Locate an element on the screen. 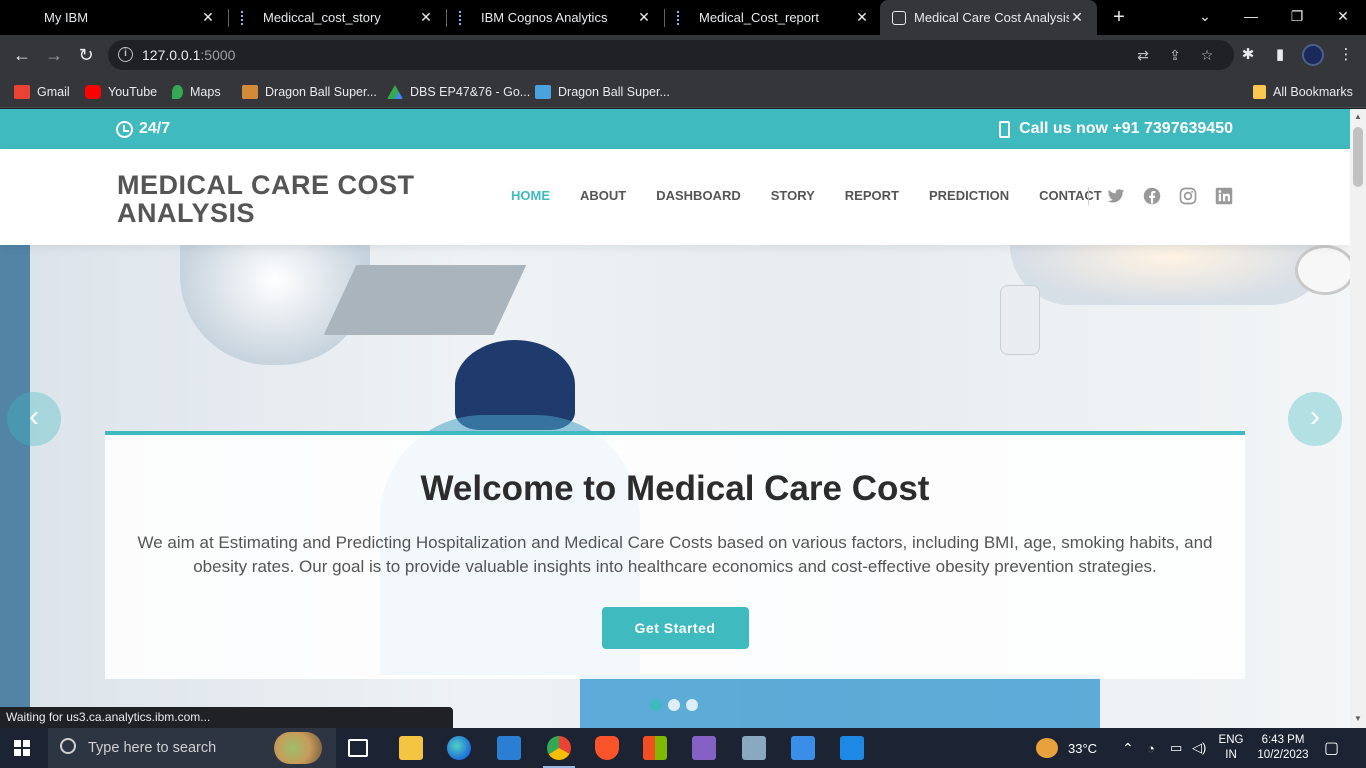 This screenshot has width=1366, height=768. edge-icon is located at coordinates (459, 748).